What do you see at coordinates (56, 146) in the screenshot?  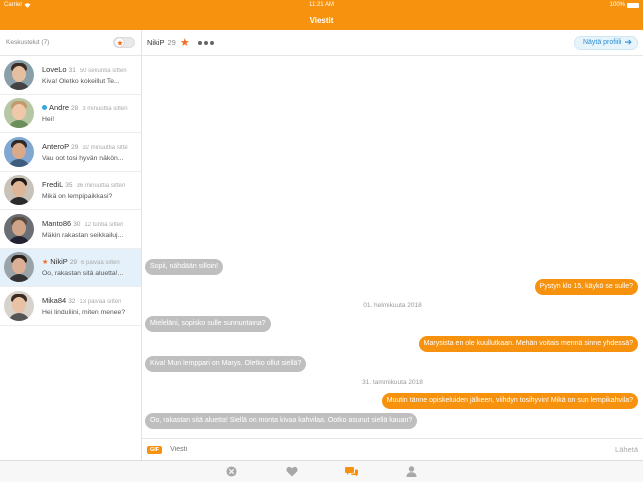 I see `conversation-name: AnteroP` at bounding box center [56, 146].